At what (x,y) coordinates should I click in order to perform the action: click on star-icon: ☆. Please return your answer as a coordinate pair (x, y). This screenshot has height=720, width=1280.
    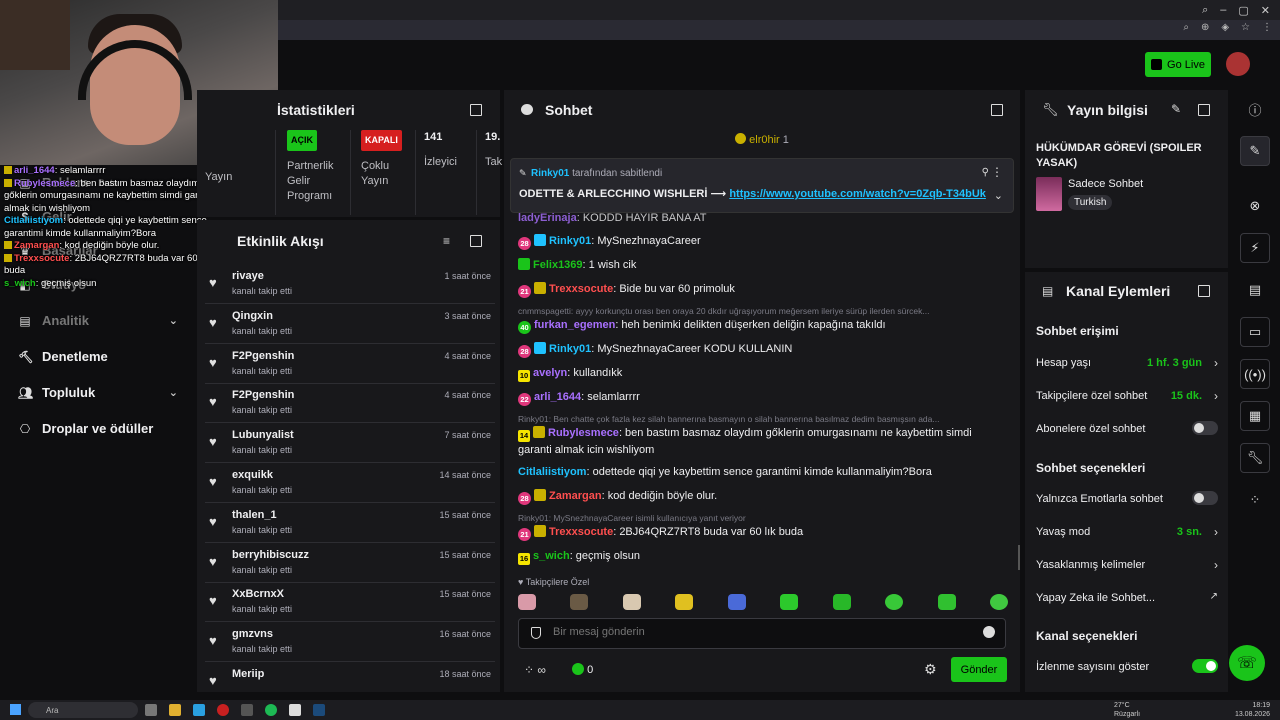
    Looking at the image, I should click on (1245, 27).